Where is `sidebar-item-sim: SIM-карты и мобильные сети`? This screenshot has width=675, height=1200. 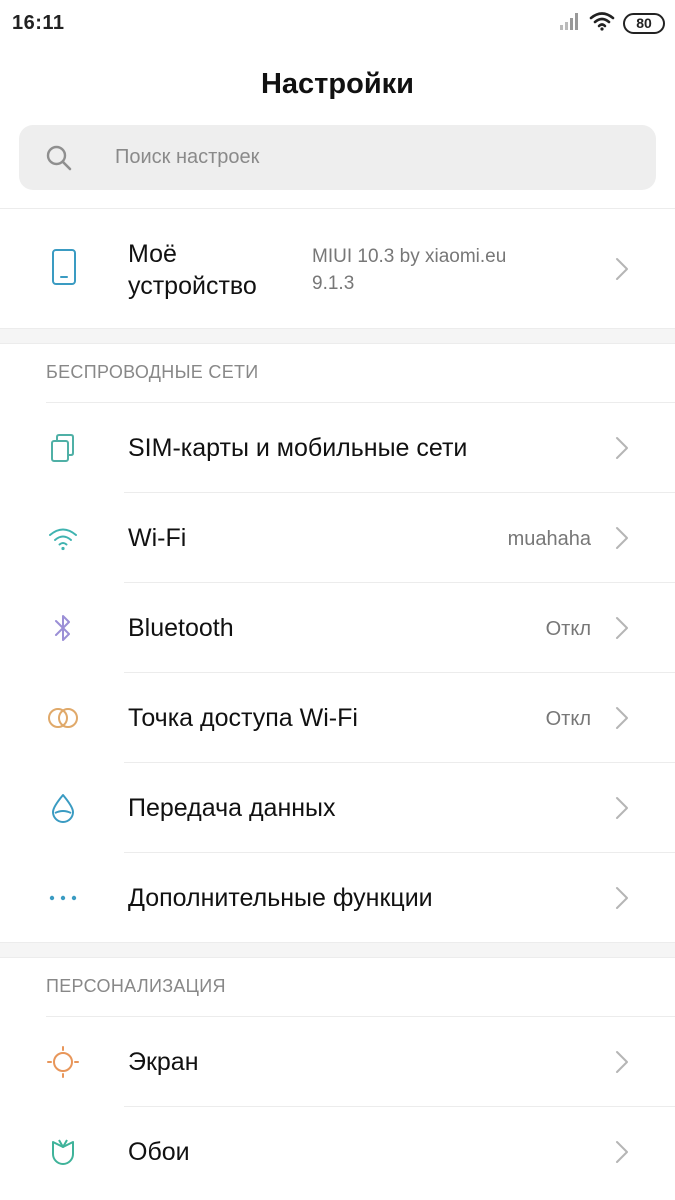
sidebar-item-sim: SIM-карты и мобильные сети is located at coordinates (337, 448).